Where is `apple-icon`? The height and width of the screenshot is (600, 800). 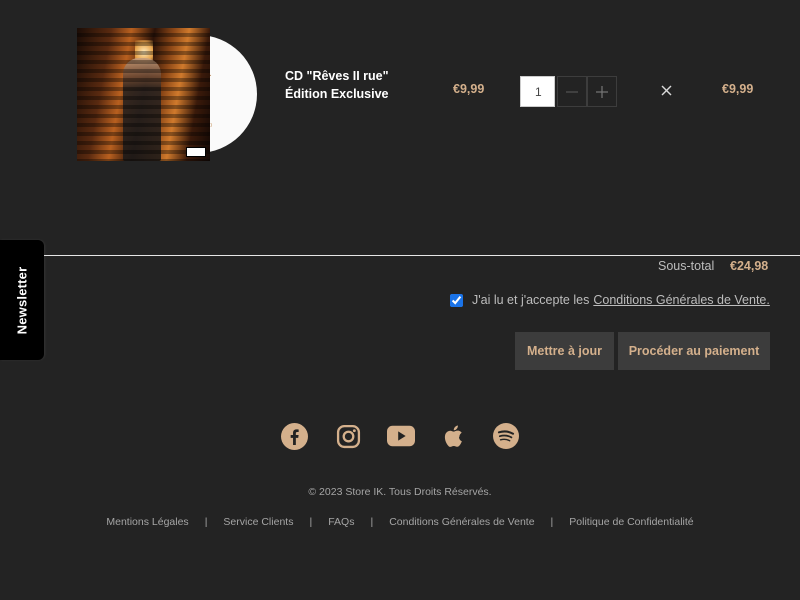
apple-icon is located at coordinates (455, 436).